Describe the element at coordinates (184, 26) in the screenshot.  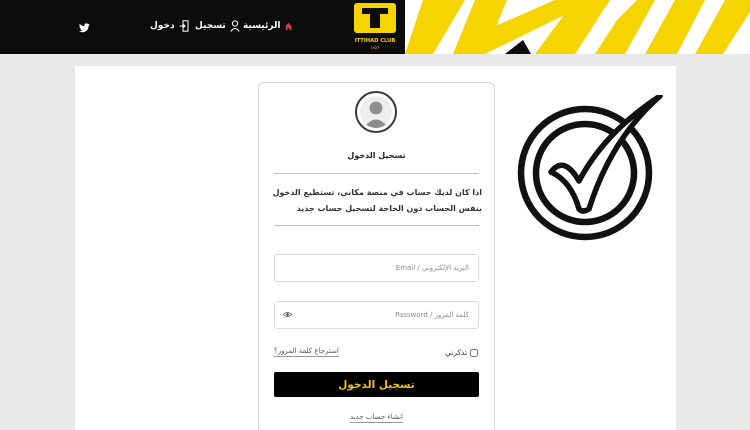
I see `login-icon` at that location.